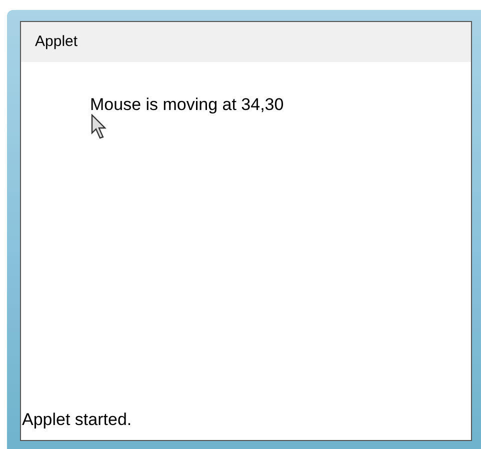 Image resolution: width=481 pixels, height=449 pixels. I want to click on cursor-icon, so click(100, 127).